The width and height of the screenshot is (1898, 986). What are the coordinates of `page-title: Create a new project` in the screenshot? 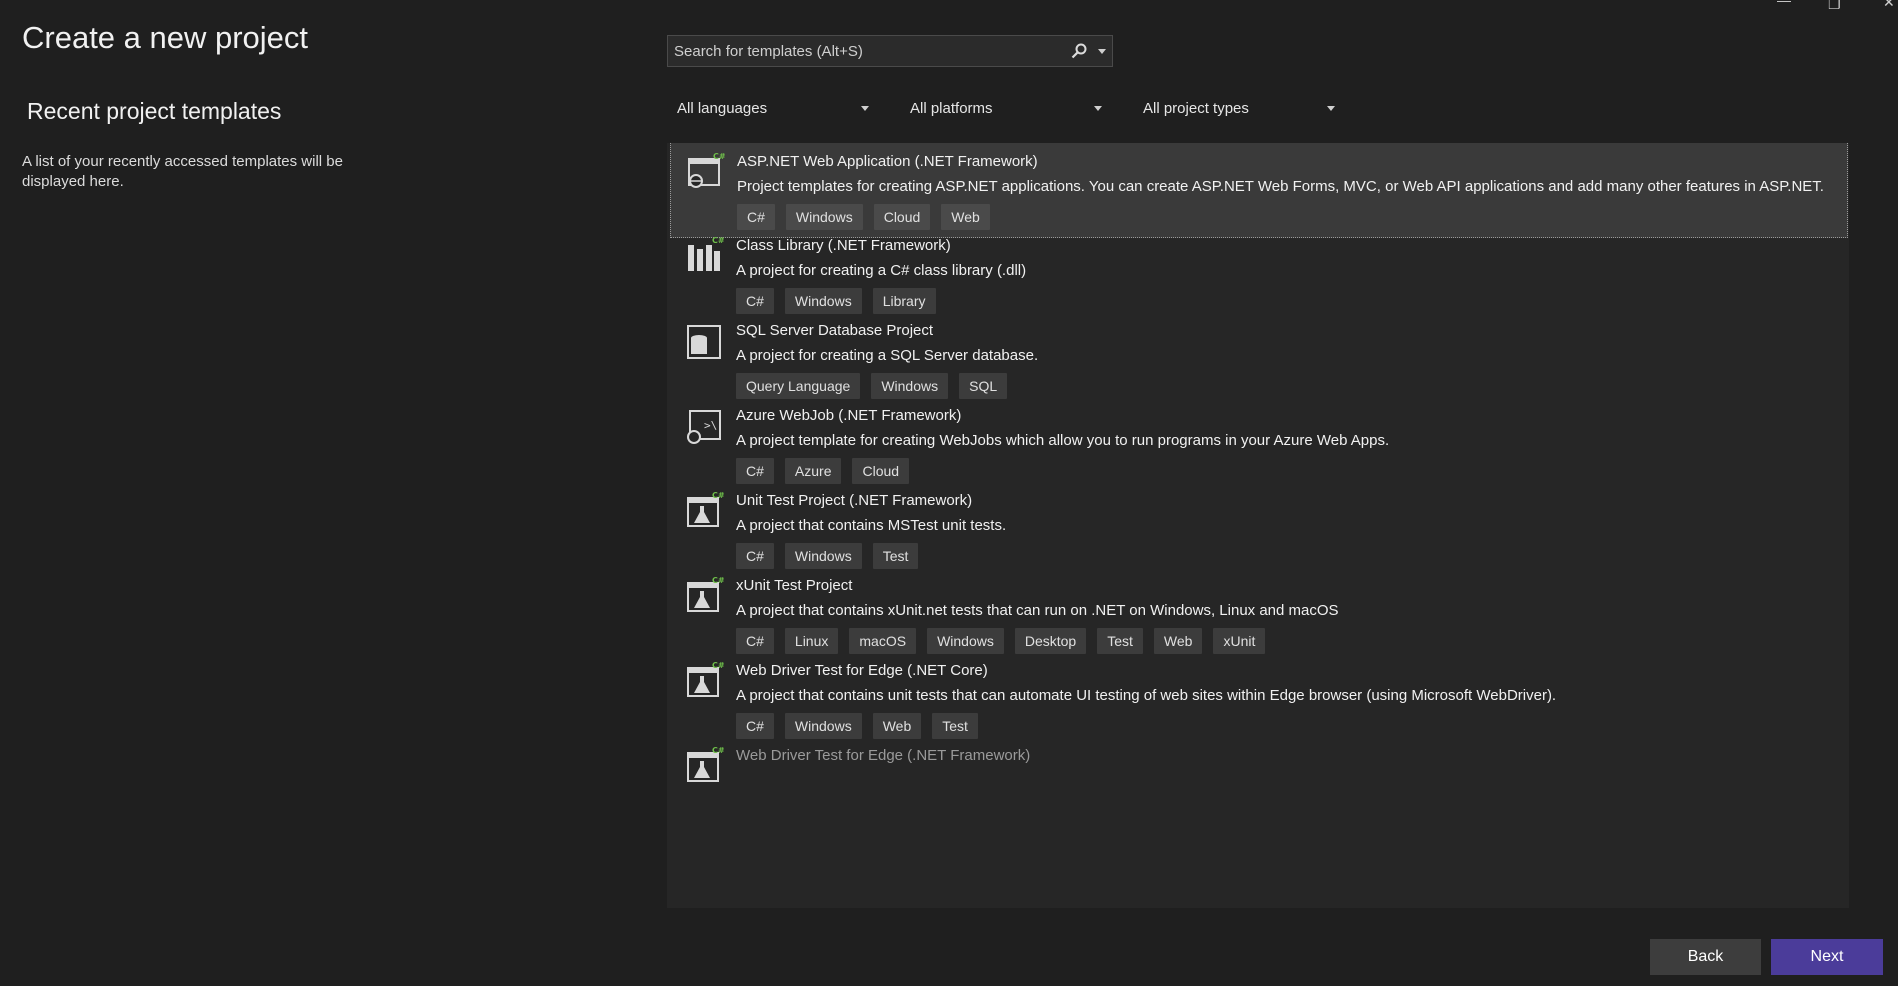 It's located at (165, 37).